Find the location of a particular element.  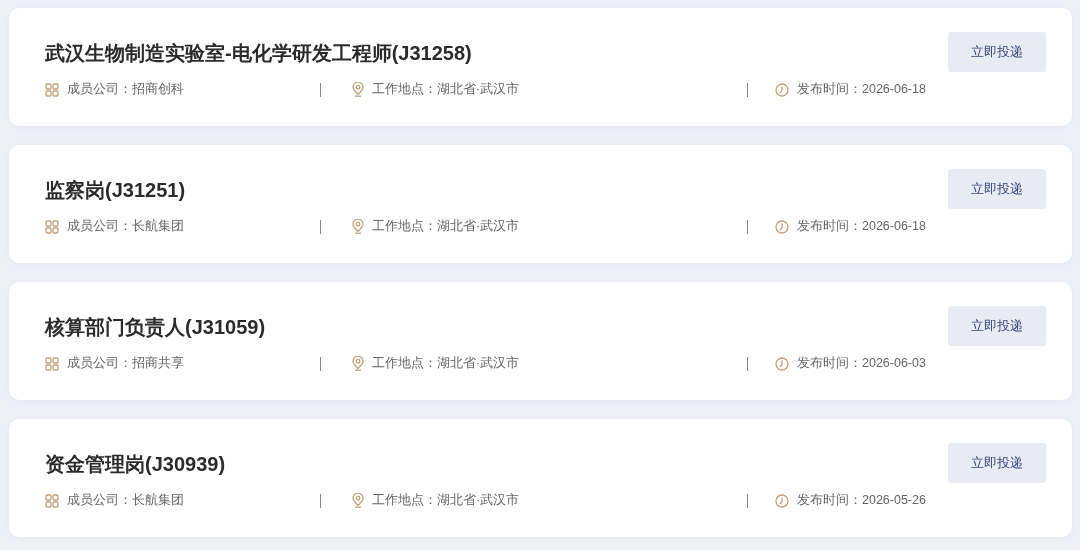

date-text: 发布时间：2026-06-03 is located at coordinates (861, 363).